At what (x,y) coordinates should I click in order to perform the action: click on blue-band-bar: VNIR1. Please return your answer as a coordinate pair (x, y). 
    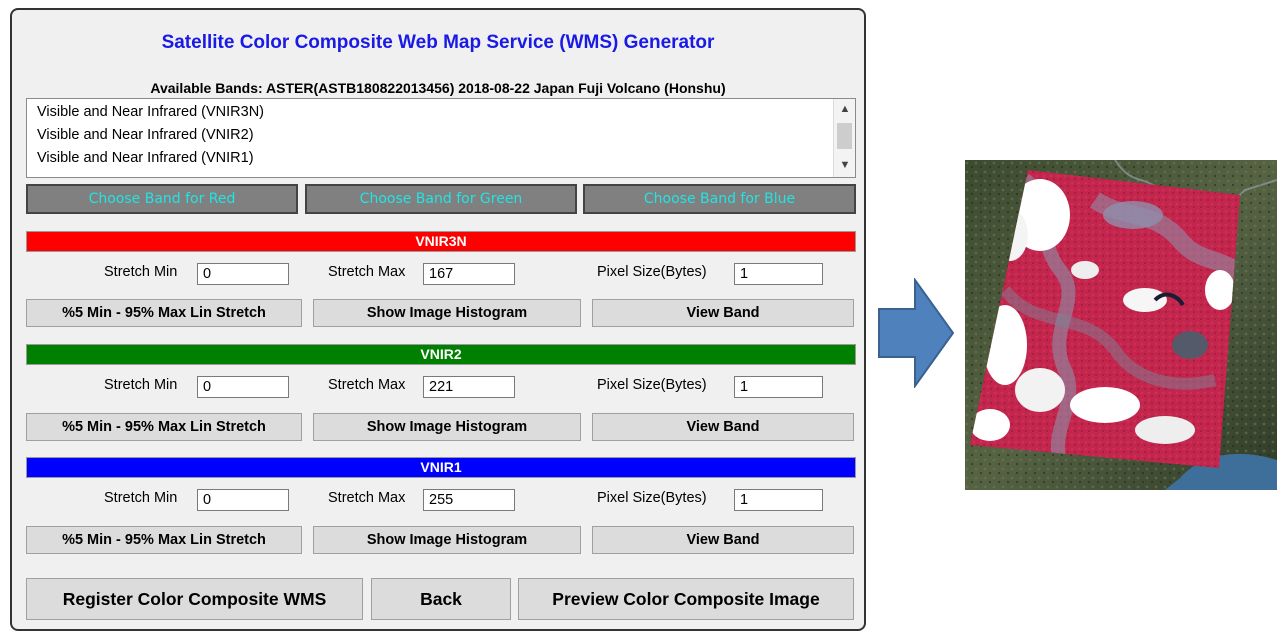
    Looking at the image, I should click on (441, 467).